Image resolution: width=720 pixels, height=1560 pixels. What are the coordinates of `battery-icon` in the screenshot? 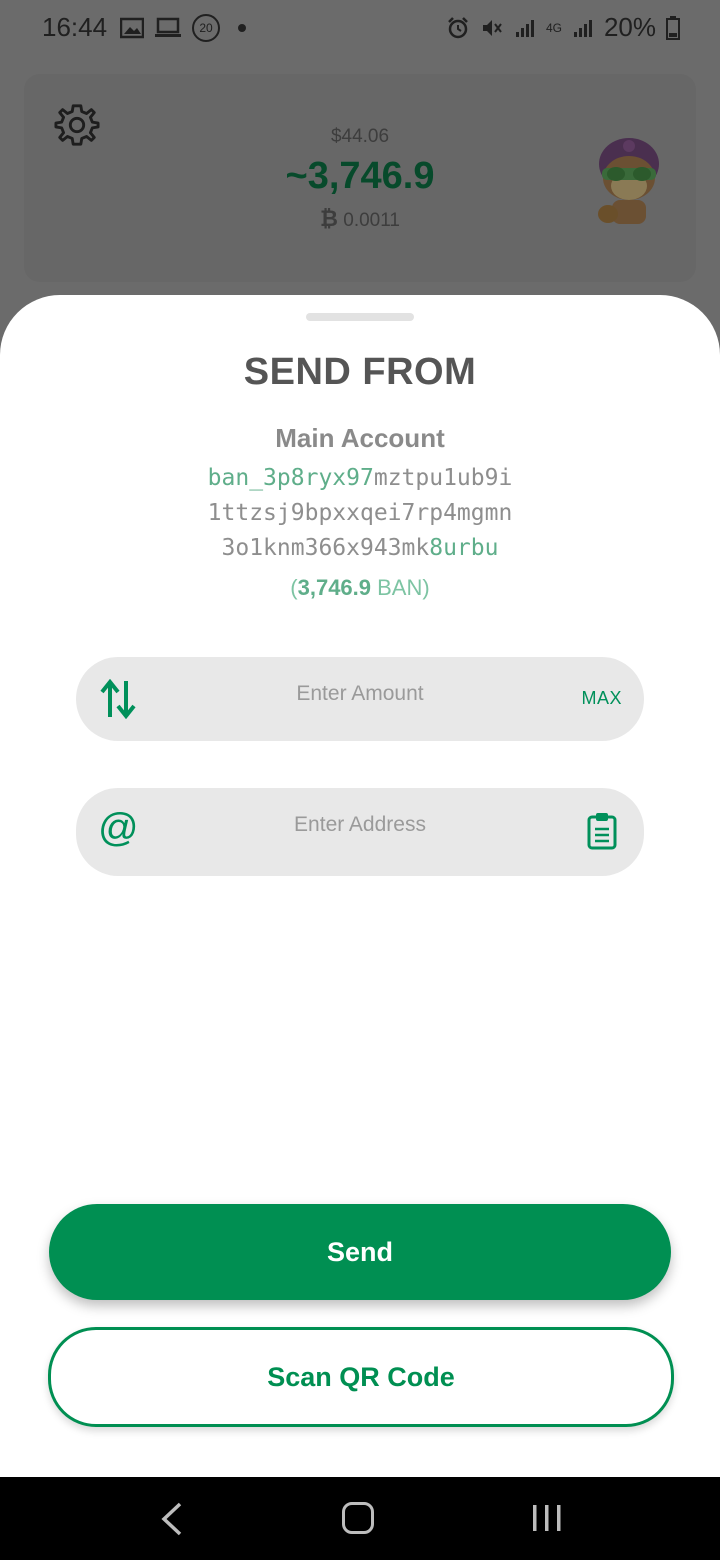 It's located at (673, 27).